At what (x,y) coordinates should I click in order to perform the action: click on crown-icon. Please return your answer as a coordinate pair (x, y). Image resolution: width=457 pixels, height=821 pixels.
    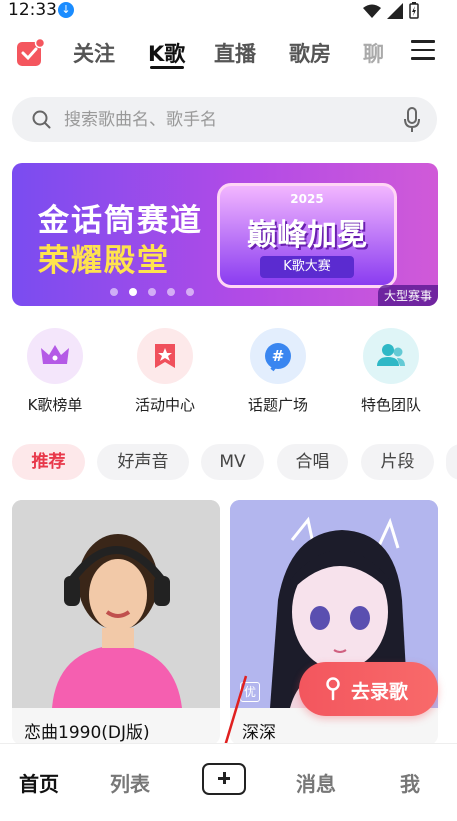
    Looking at the image, I should click on (55, 356).